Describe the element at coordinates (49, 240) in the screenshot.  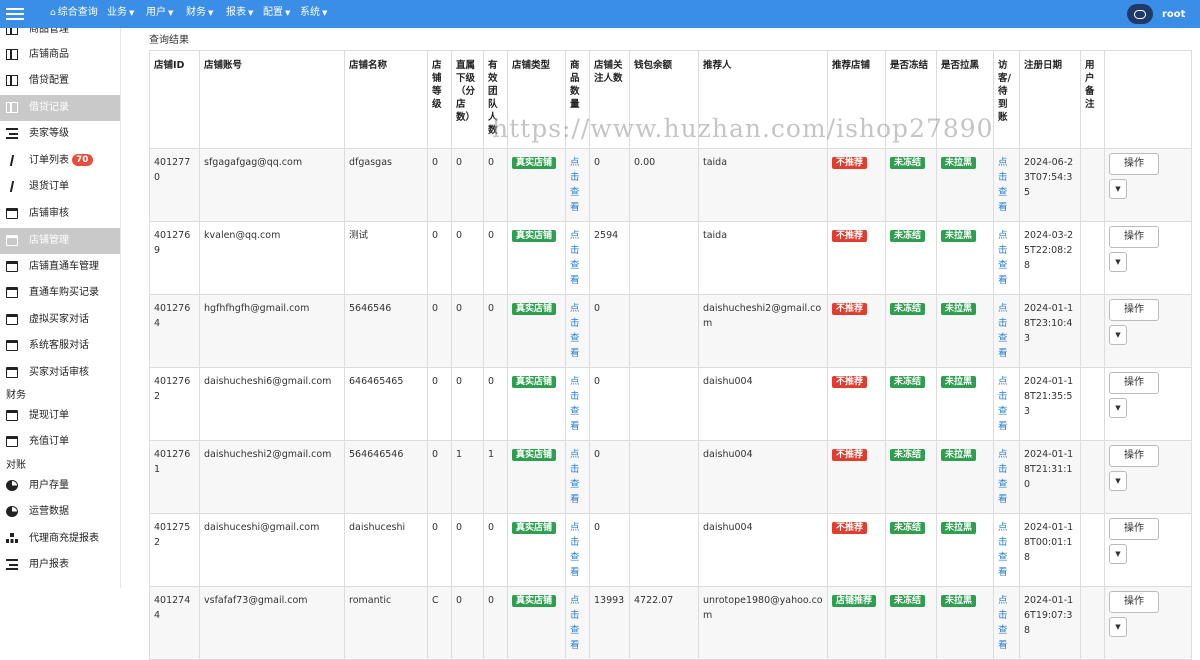
I see `sidebar-item-text: 店铺管理` at that location.